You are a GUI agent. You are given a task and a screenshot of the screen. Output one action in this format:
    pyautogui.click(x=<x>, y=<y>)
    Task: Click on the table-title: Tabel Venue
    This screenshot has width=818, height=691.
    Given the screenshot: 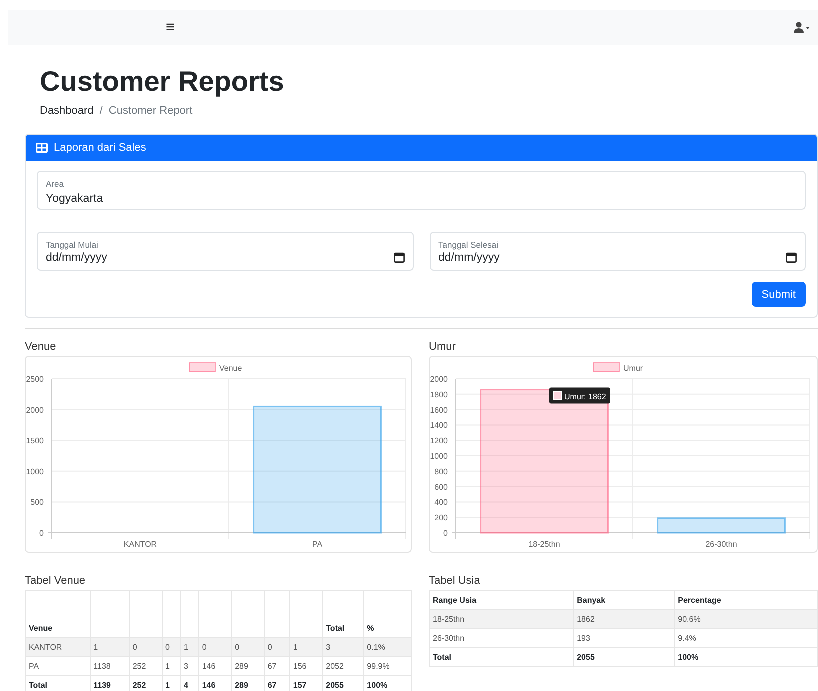 What is the action you would take?
    pyautogui.click(x=56, y=581)
    